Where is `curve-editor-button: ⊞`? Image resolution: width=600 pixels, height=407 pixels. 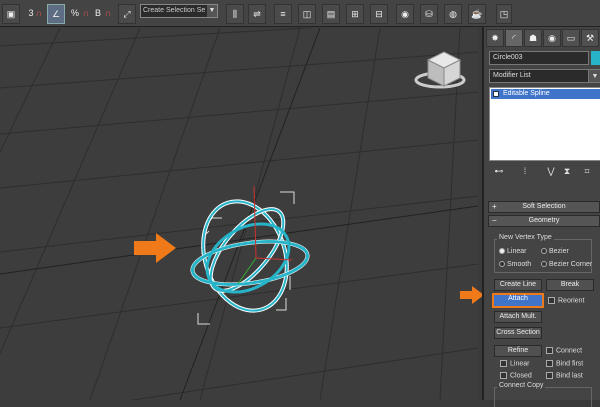
curve-editor-button: ⊞ is located at coordinates (355, 14).